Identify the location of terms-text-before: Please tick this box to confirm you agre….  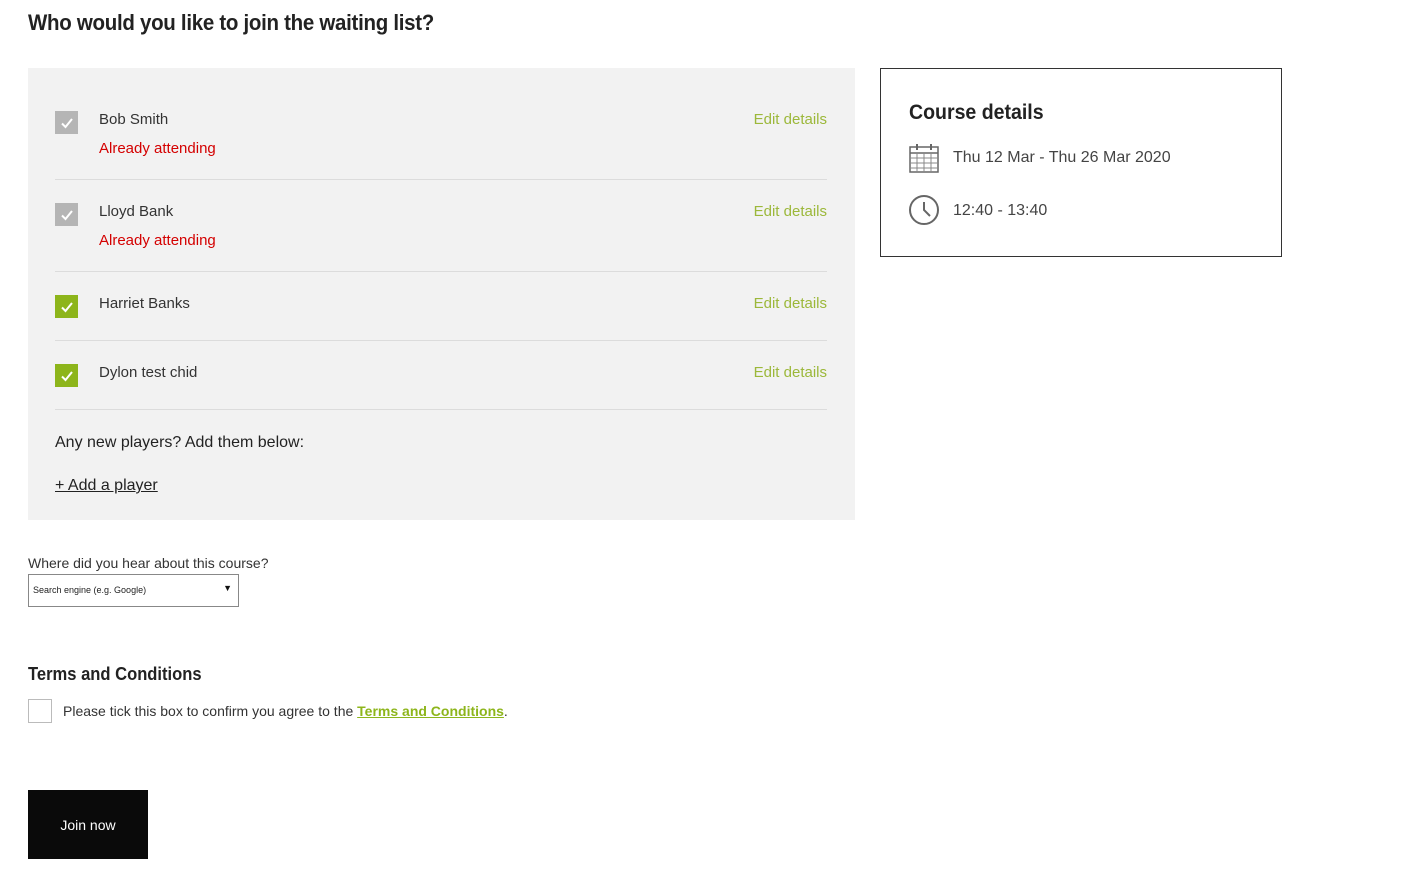
(210, 711).